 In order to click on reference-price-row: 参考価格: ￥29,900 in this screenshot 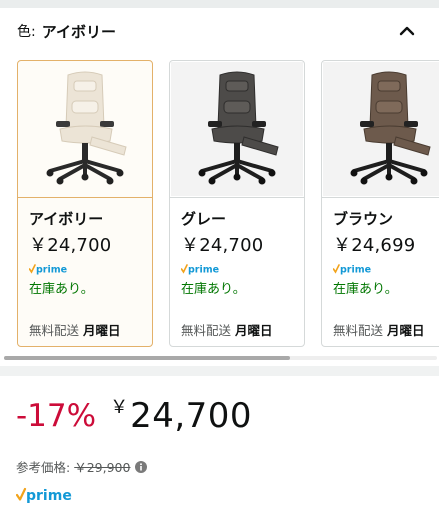, I will do `click(82, 466)`.